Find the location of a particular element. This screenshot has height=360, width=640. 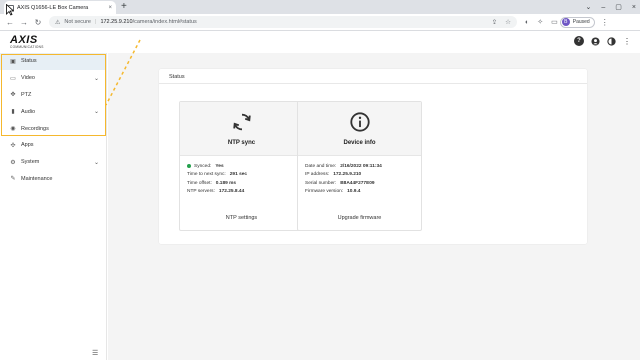

sidebar-item-video: ▭ Video ⌄ is located at coordinates (53, 78).